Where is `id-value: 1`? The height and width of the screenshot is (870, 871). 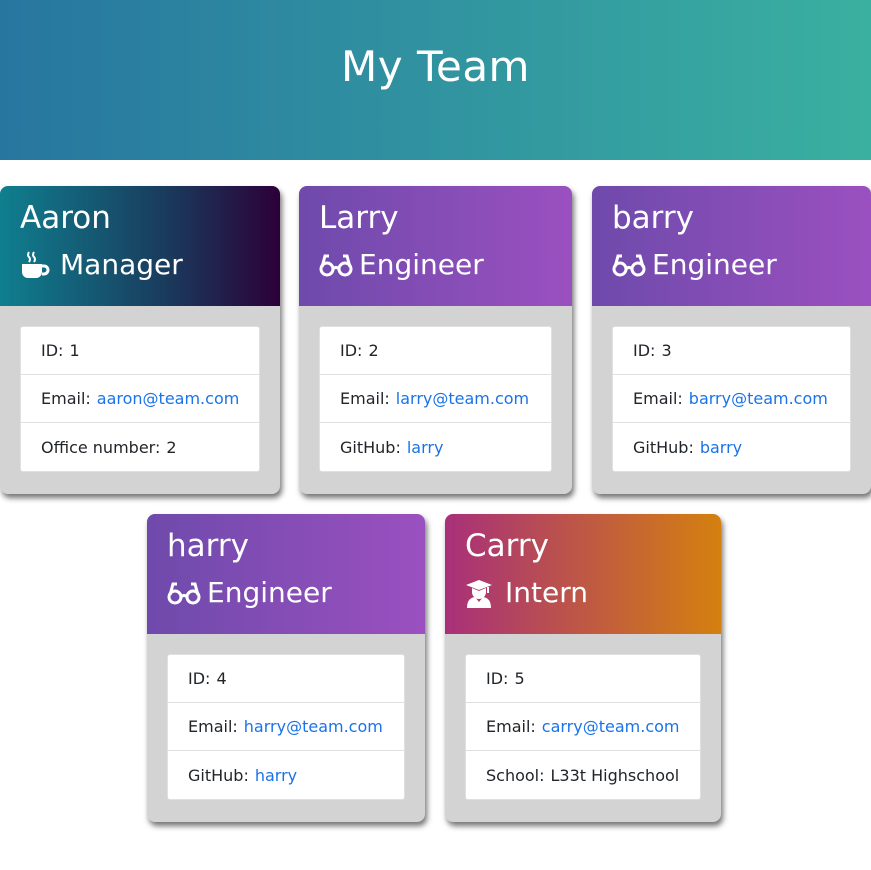 id-value: 1 is located at coordinates (74, 350).